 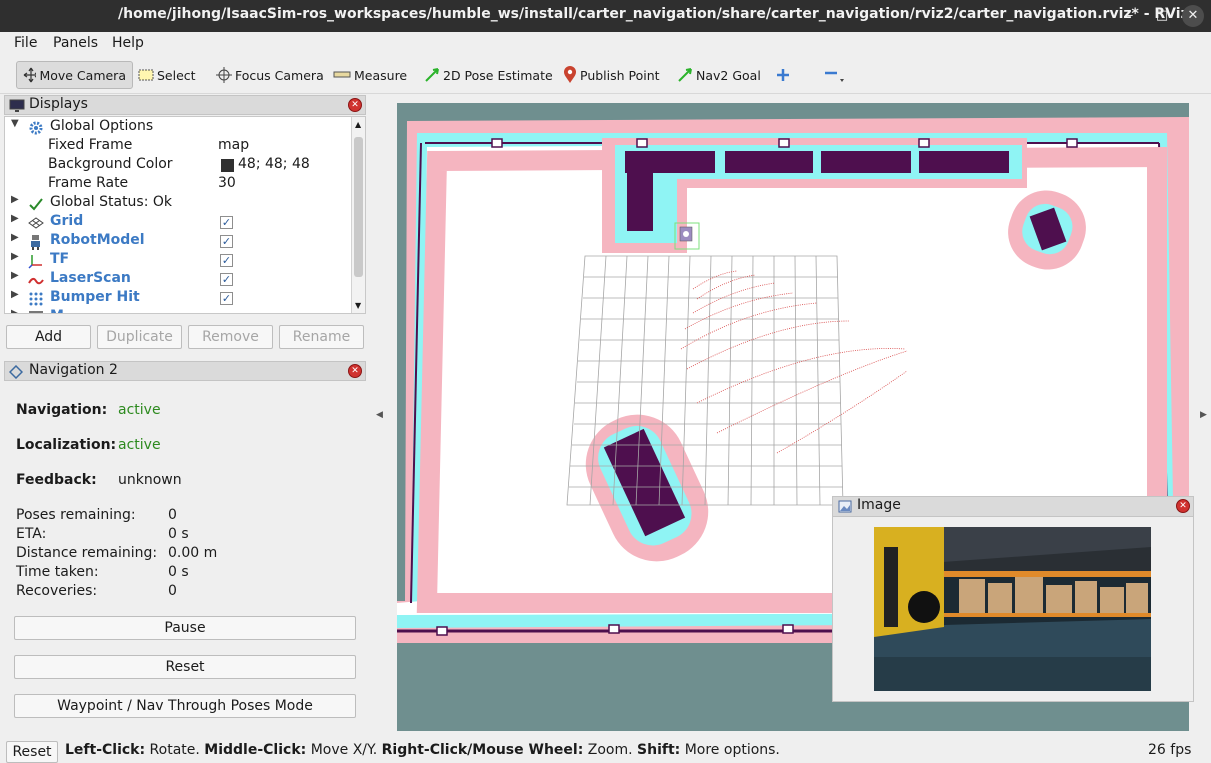 I want to click on close-image-panel-button: ✕, so click(x=1183, y=506).